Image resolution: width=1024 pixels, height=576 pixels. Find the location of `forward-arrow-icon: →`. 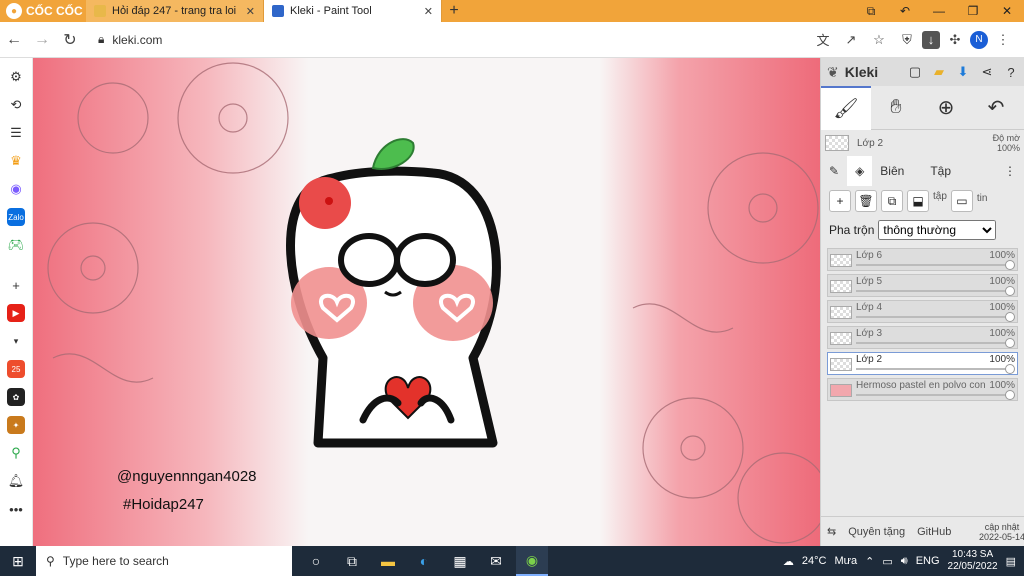

forward-arrow-icon: → is located at coordinates (42, 40).